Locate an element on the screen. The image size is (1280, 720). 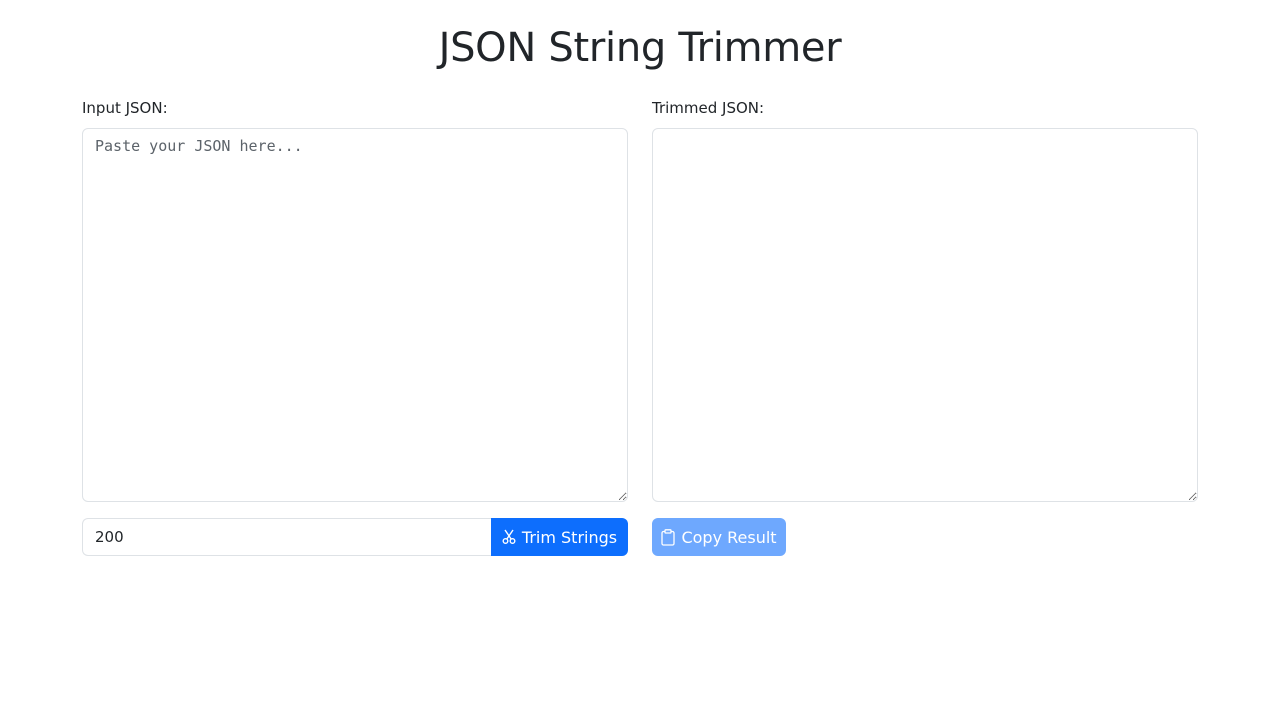
max-length-input is located at coordinates (286, 537).